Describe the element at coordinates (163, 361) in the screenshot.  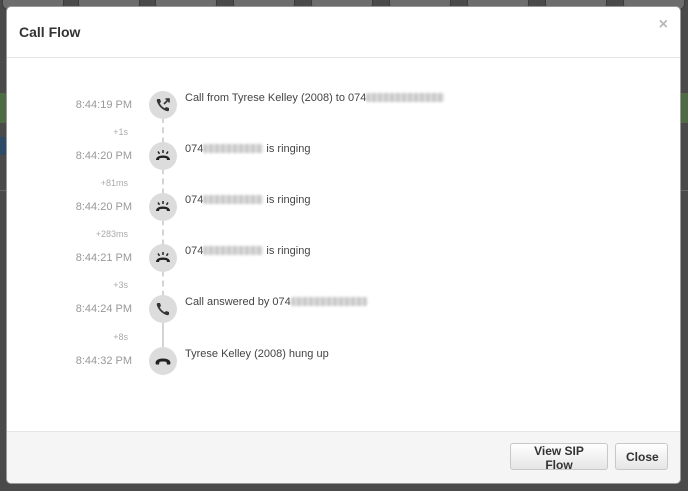
I see `hang-up-icon` at that location.